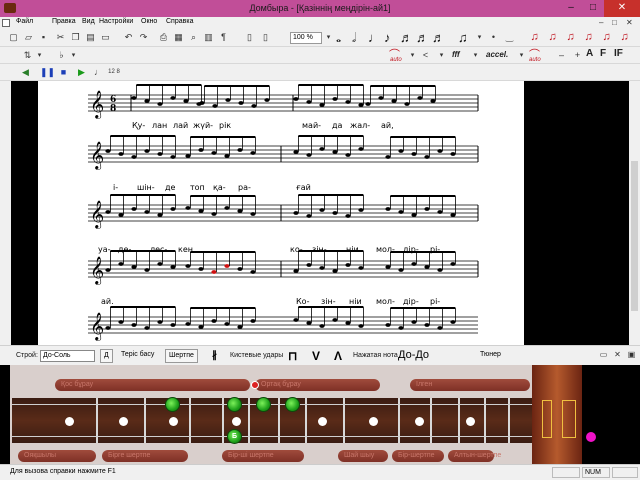  Describe the element at coordinates (265, 37) in the screenshot. I see `page-layout-icon: ▯` at that location.